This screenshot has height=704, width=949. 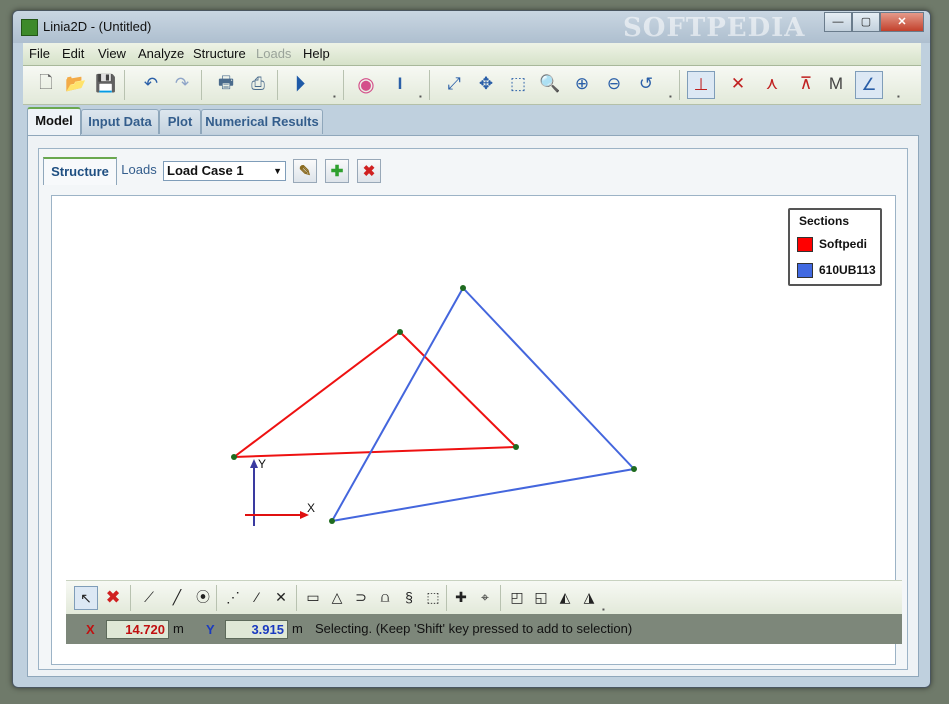 What do you see at coordinates (316, 53) in the screenshot?
I see `menu-help: Help` at bounding box center [316, 53].